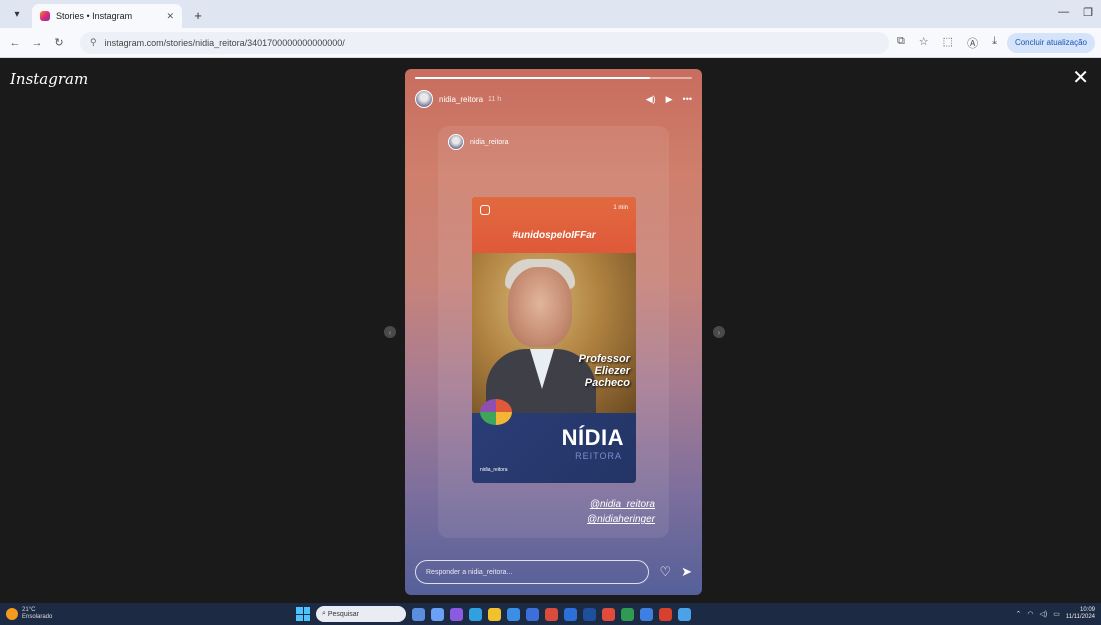 Image resolution: width=1101 pixels, height=625 pixels. I want to click on person-name-line-3: Pacheco, so click(607, 383).